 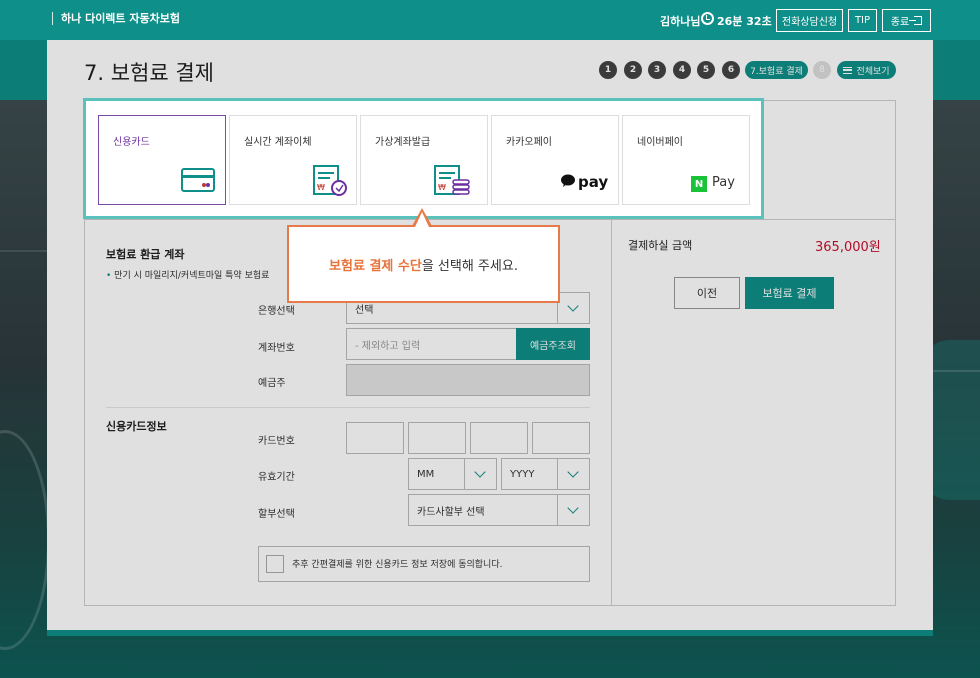 What do you see at coordinates (686, 160) in the screenshot?
I see `method-naverpay: 네이버페이 N Pay` at bounding box center [686, 160].